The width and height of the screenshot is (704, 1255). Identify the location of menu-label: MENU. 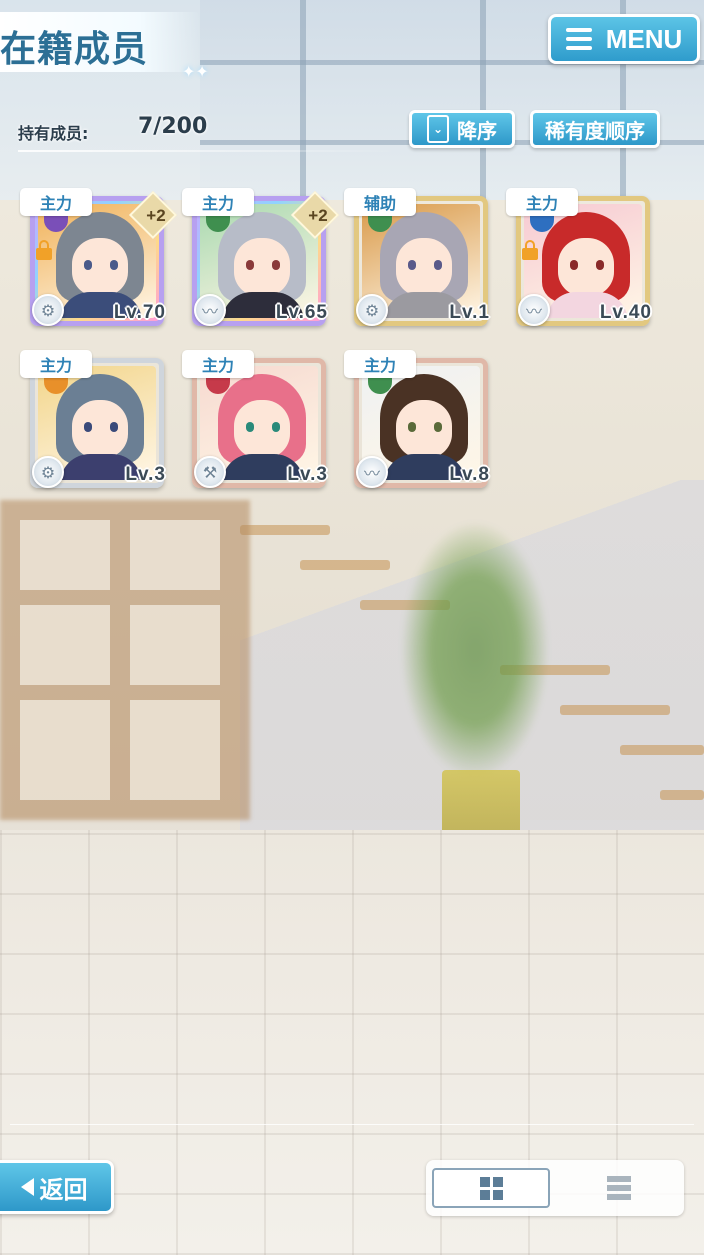
(644, 38).